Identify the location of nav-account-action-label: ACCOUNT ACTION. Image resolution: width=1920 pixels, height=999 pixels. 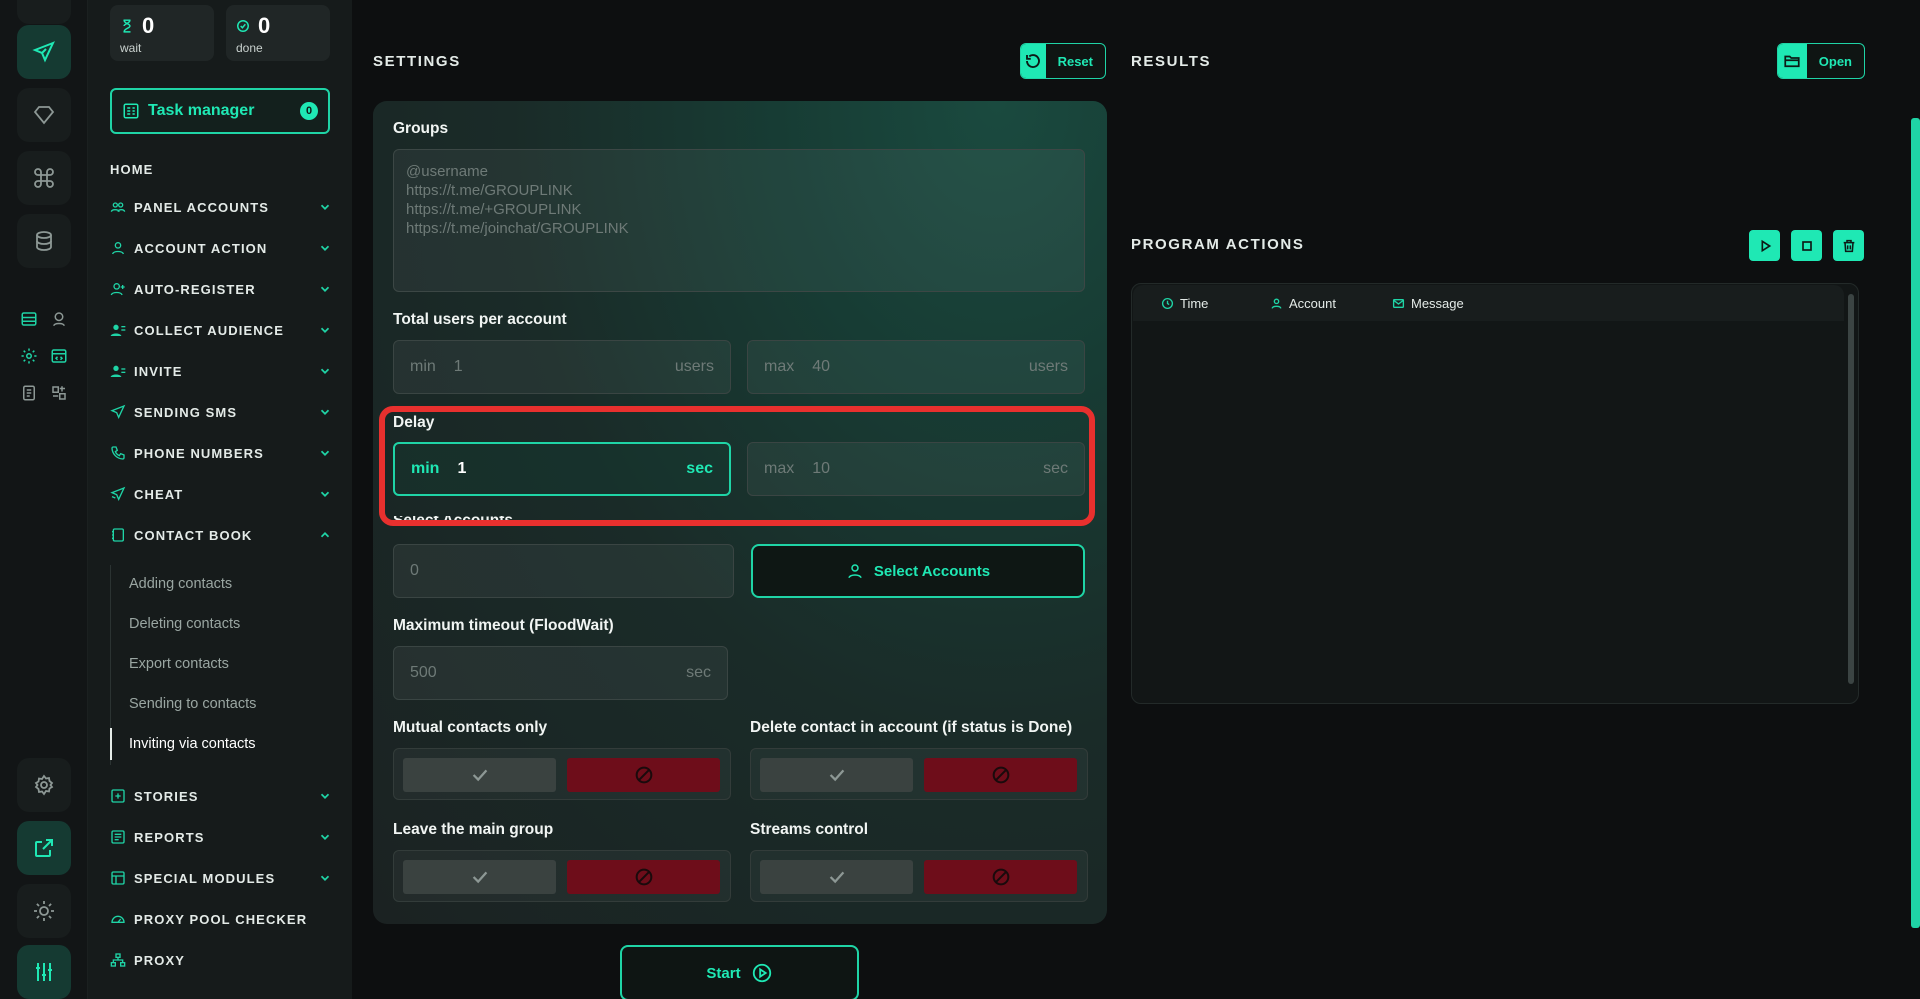
(201, 248).